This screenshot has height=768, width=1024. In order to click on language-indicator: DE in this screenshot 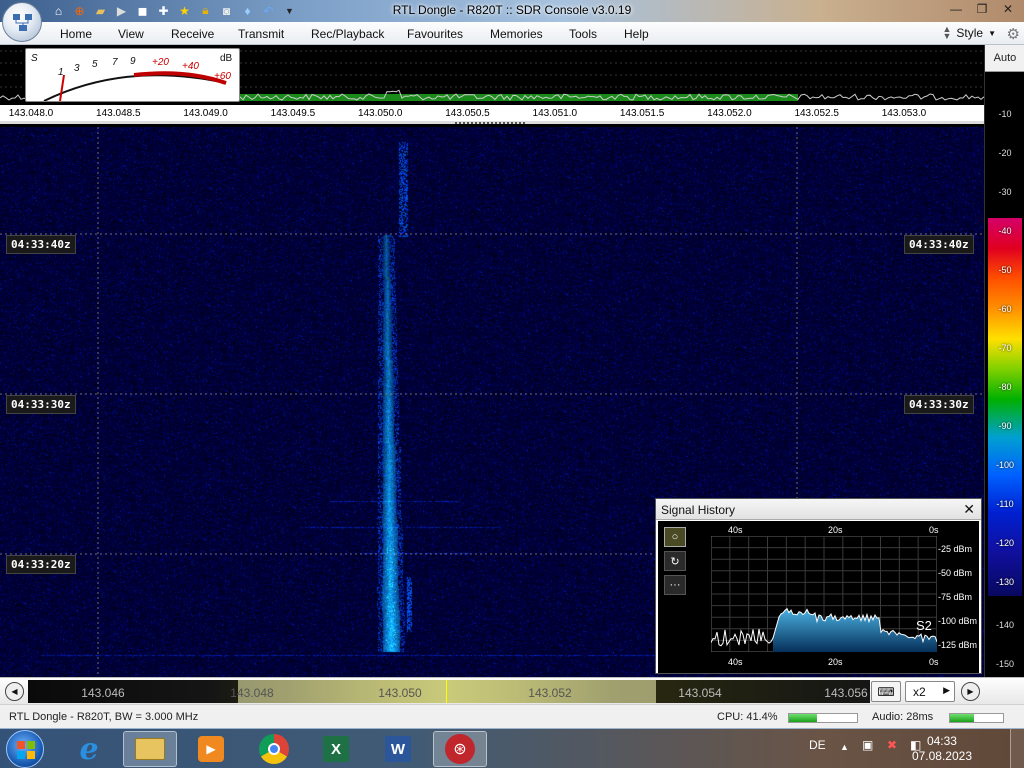, I will do `click(817, 745)`.